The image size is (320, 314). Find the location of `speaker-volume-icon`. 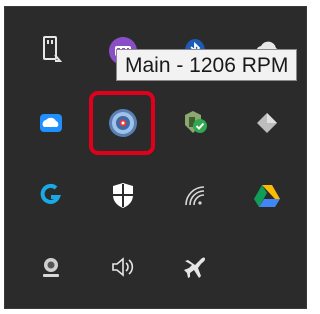

speaker-volume-icon is located at coordinates (123, 267).